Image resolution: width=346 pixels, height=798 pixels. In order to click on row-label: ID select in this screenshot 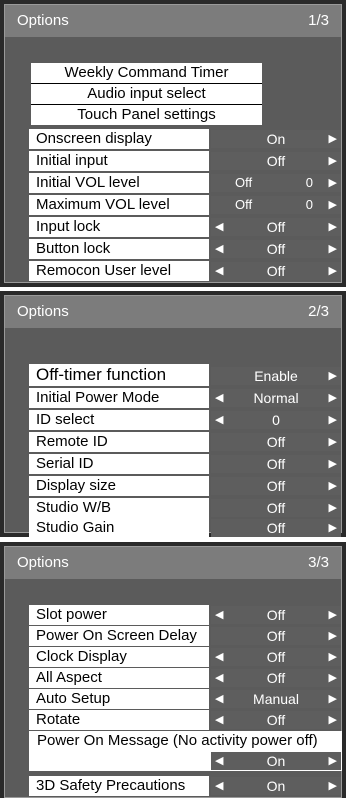, I will do `click(119, 420)`.